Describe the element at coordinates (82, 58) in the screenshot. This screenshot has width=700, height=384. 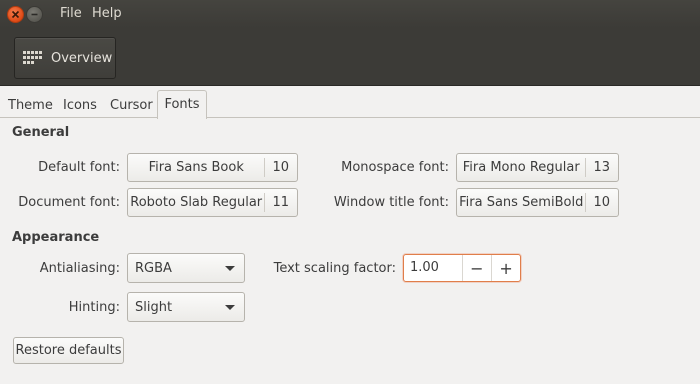
I see `overview-label: Overview` at that location.